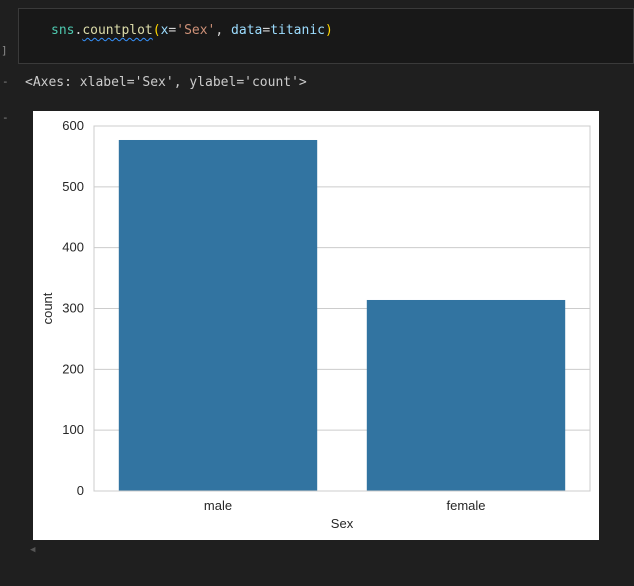  What do you see at coordinates (73, 429) in the screenshot?
I see `y-tick-label: 100` at bounding box center [73, 429].